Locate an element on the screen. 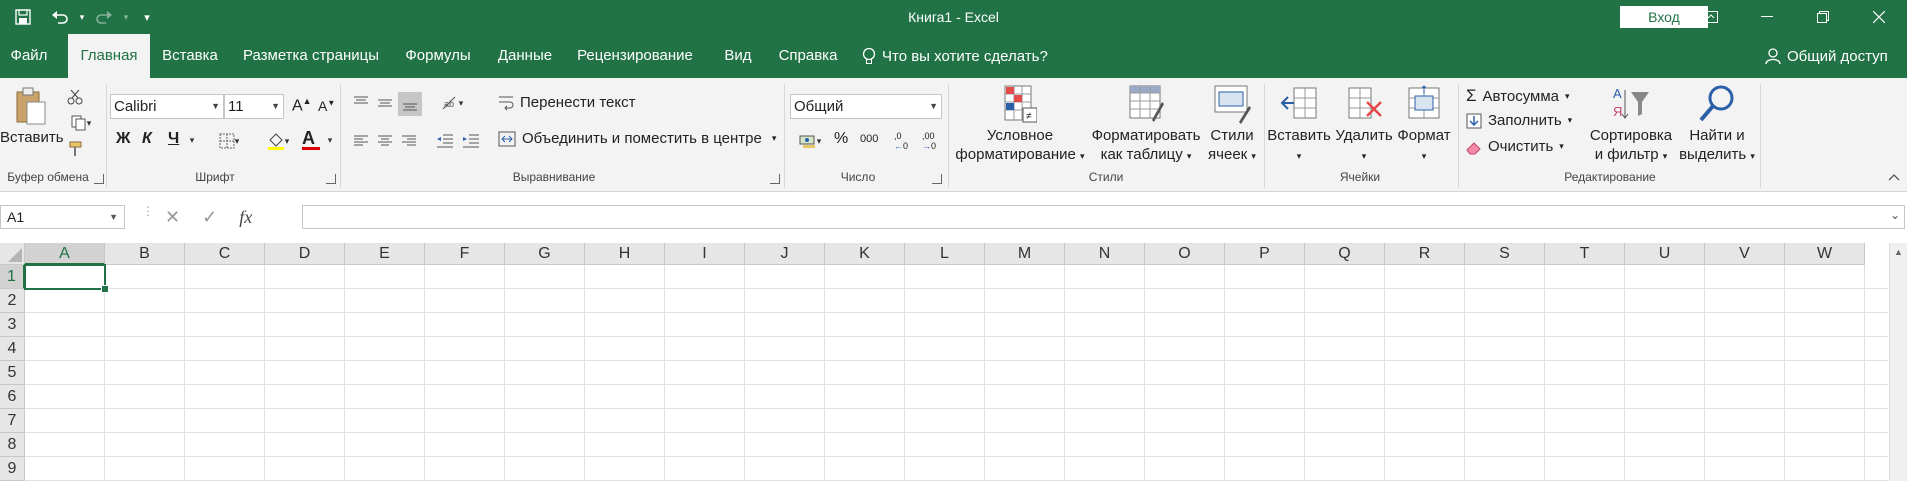 This screenshot has width=1907, height=481. orientation-icon: ab ▾ is located at coordinates (452, 103).